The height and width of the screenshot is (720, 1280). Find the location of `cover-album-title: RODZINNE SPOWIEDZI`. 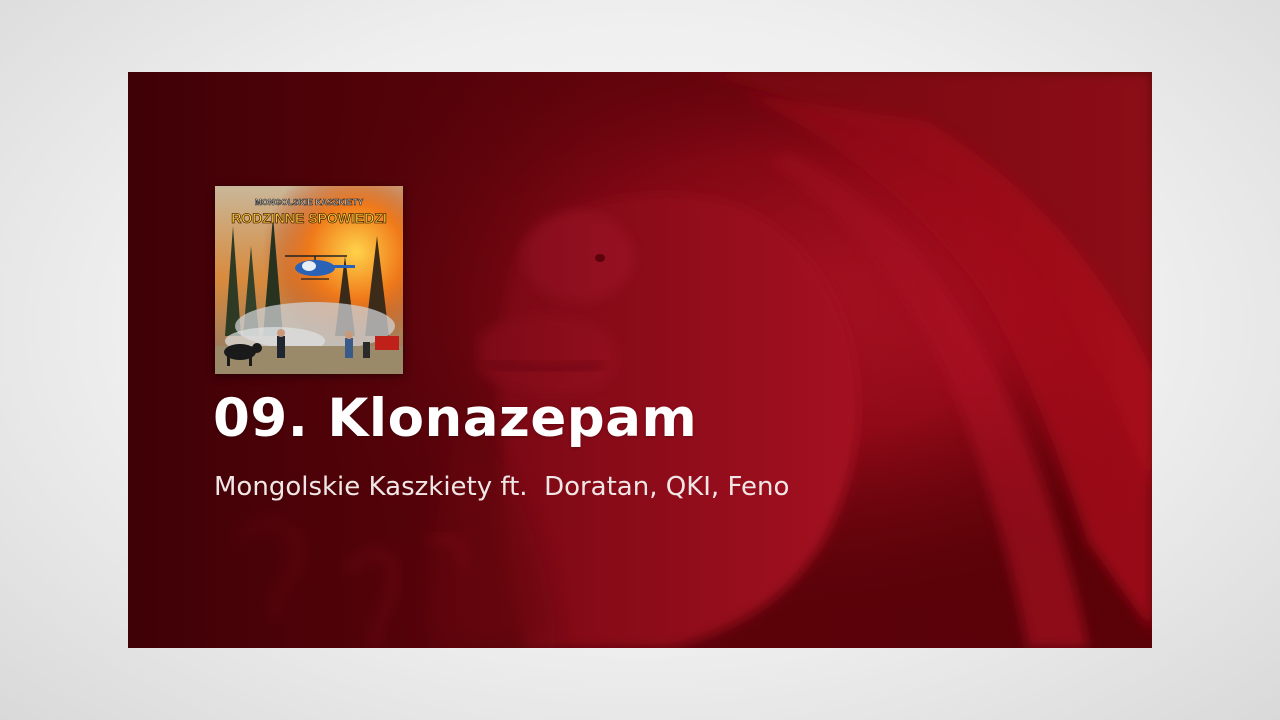

cover-album-title: RODZINNE SPOWIEDZI is located at coordinates (309, 218).